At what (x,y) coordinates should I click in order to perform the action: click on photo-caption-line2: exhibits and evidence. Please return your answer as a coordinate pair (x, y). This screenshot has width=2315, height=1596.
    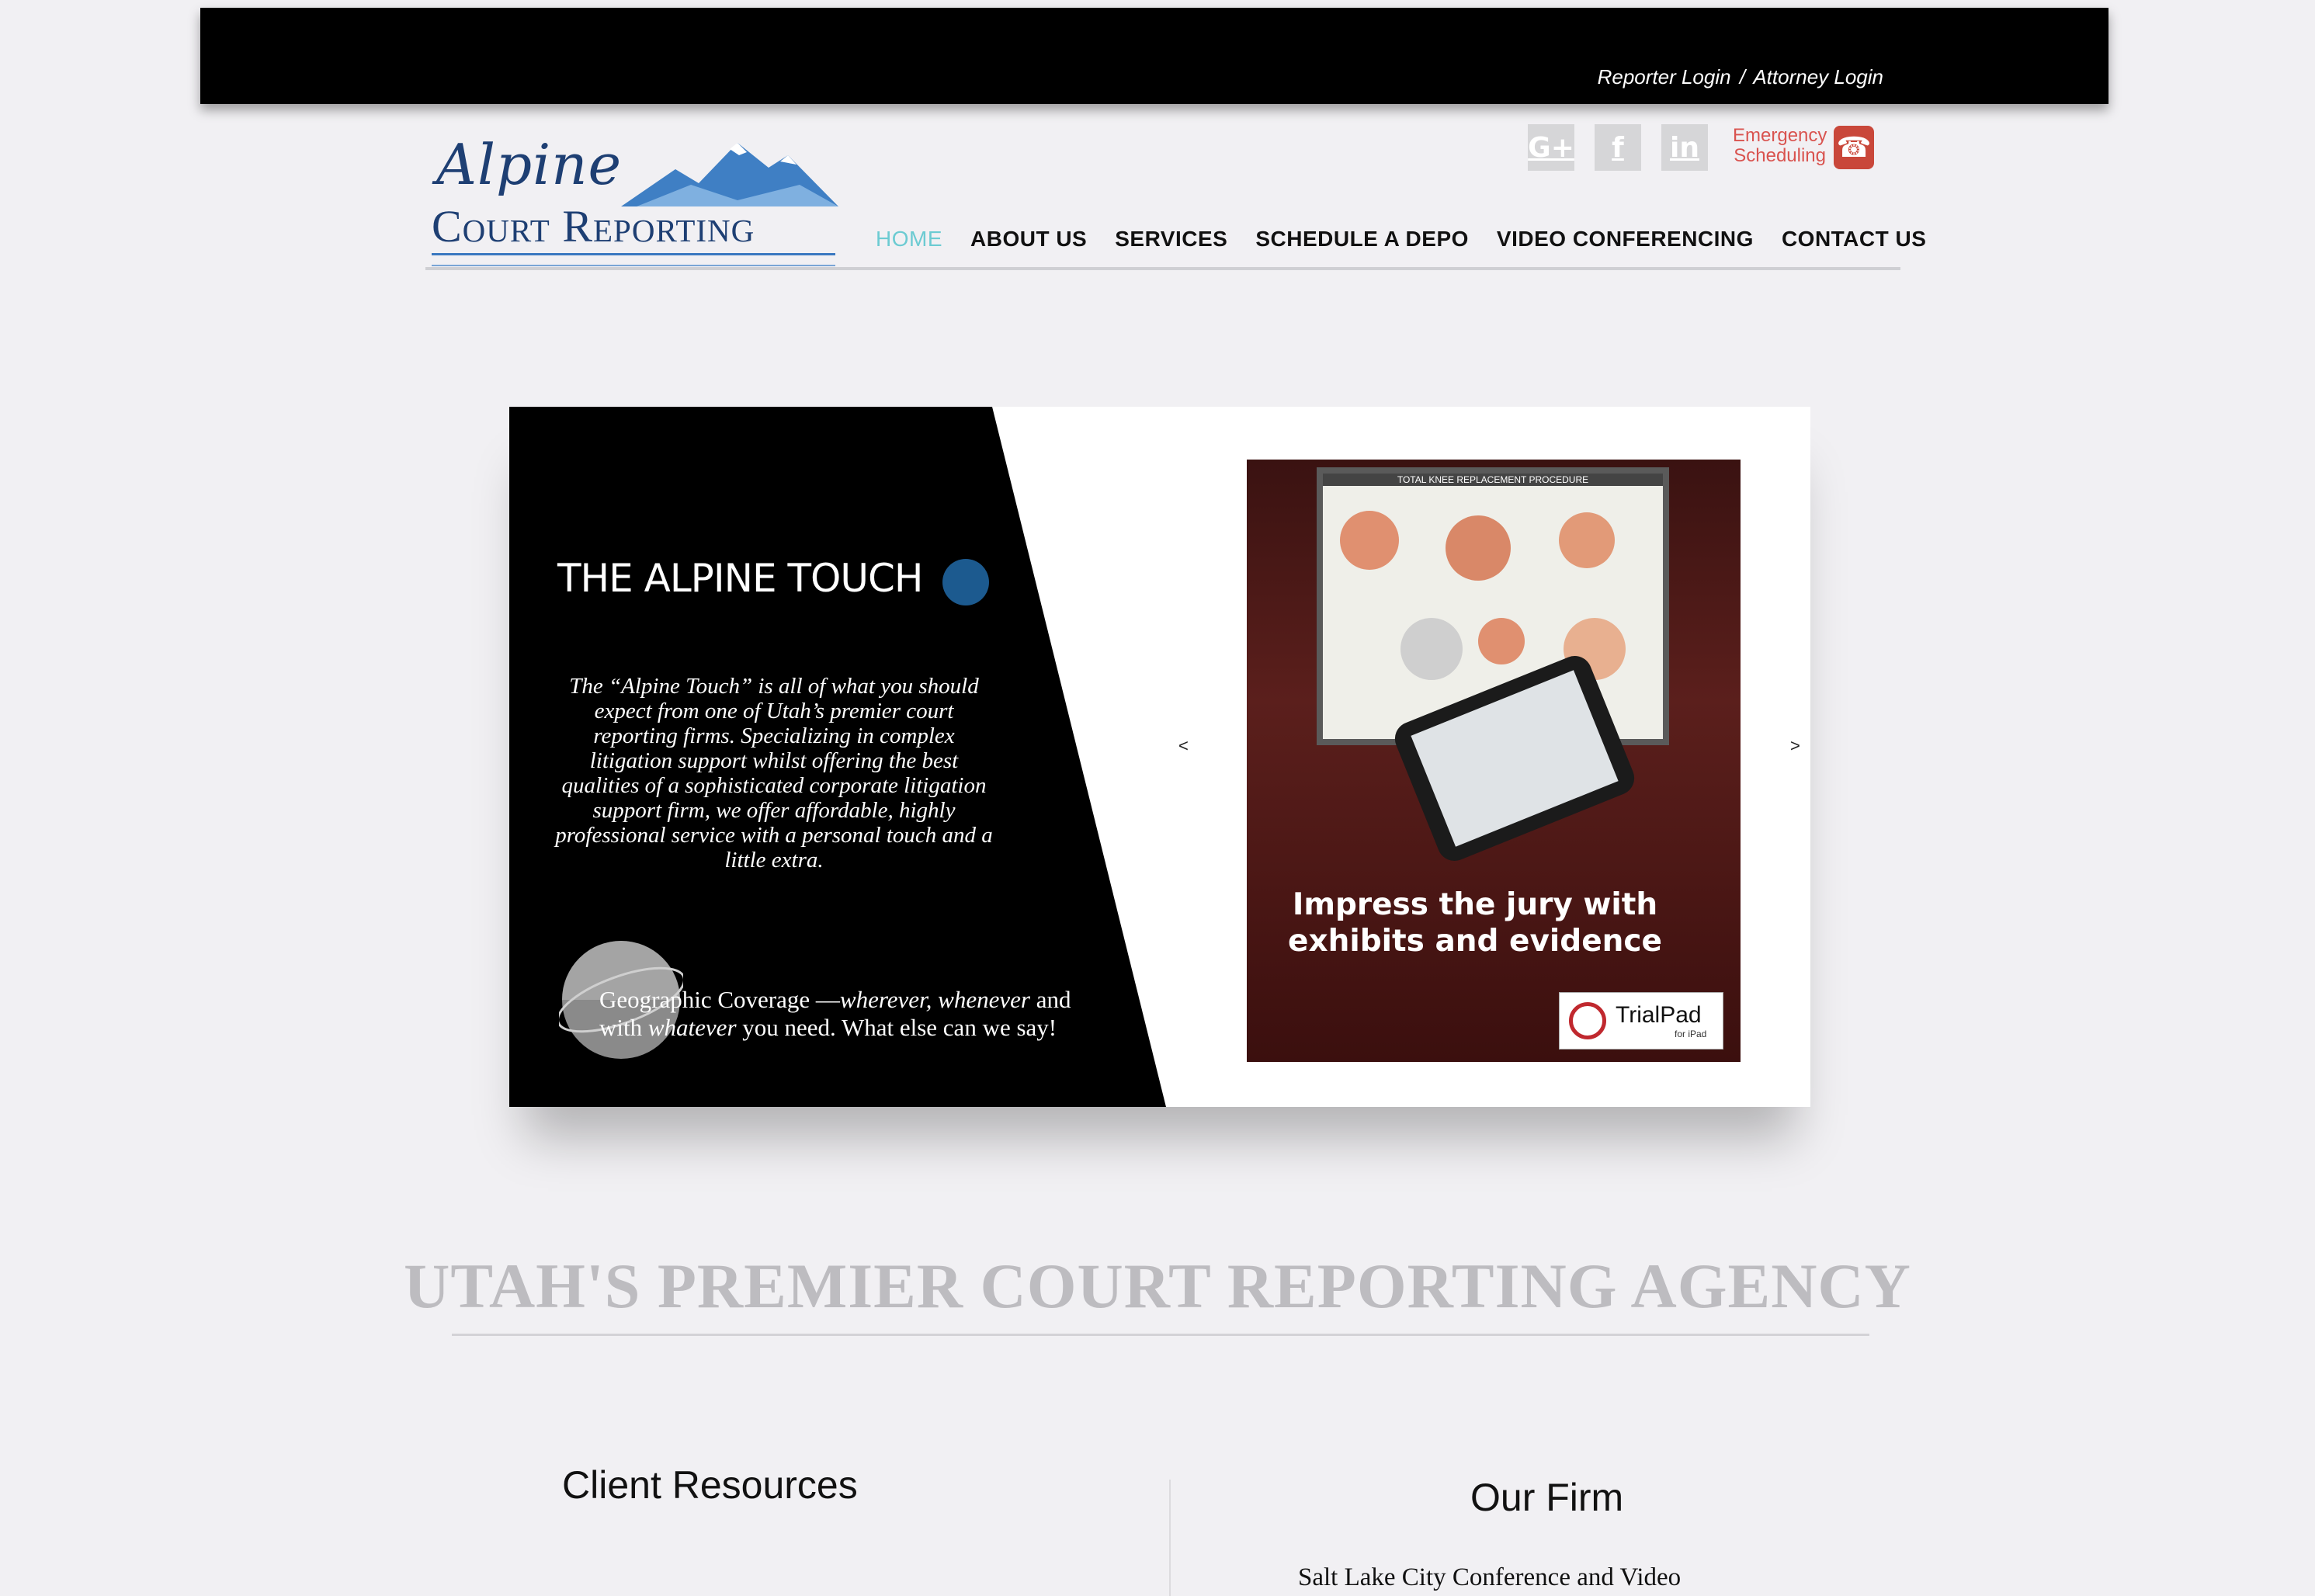
    Looking at the image, I should click on (1475, 941).